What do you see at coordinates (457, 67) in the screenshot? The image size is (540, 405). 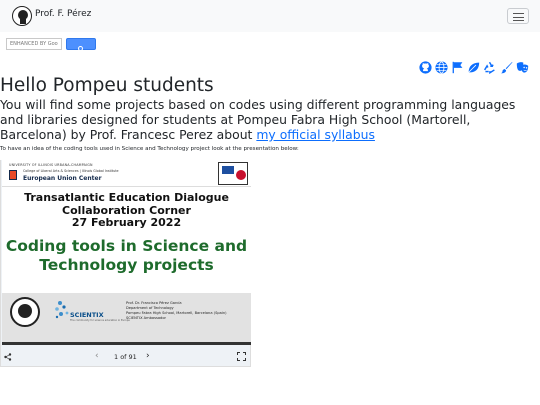 I see `flag-icon` at bounding box center [457, 67].